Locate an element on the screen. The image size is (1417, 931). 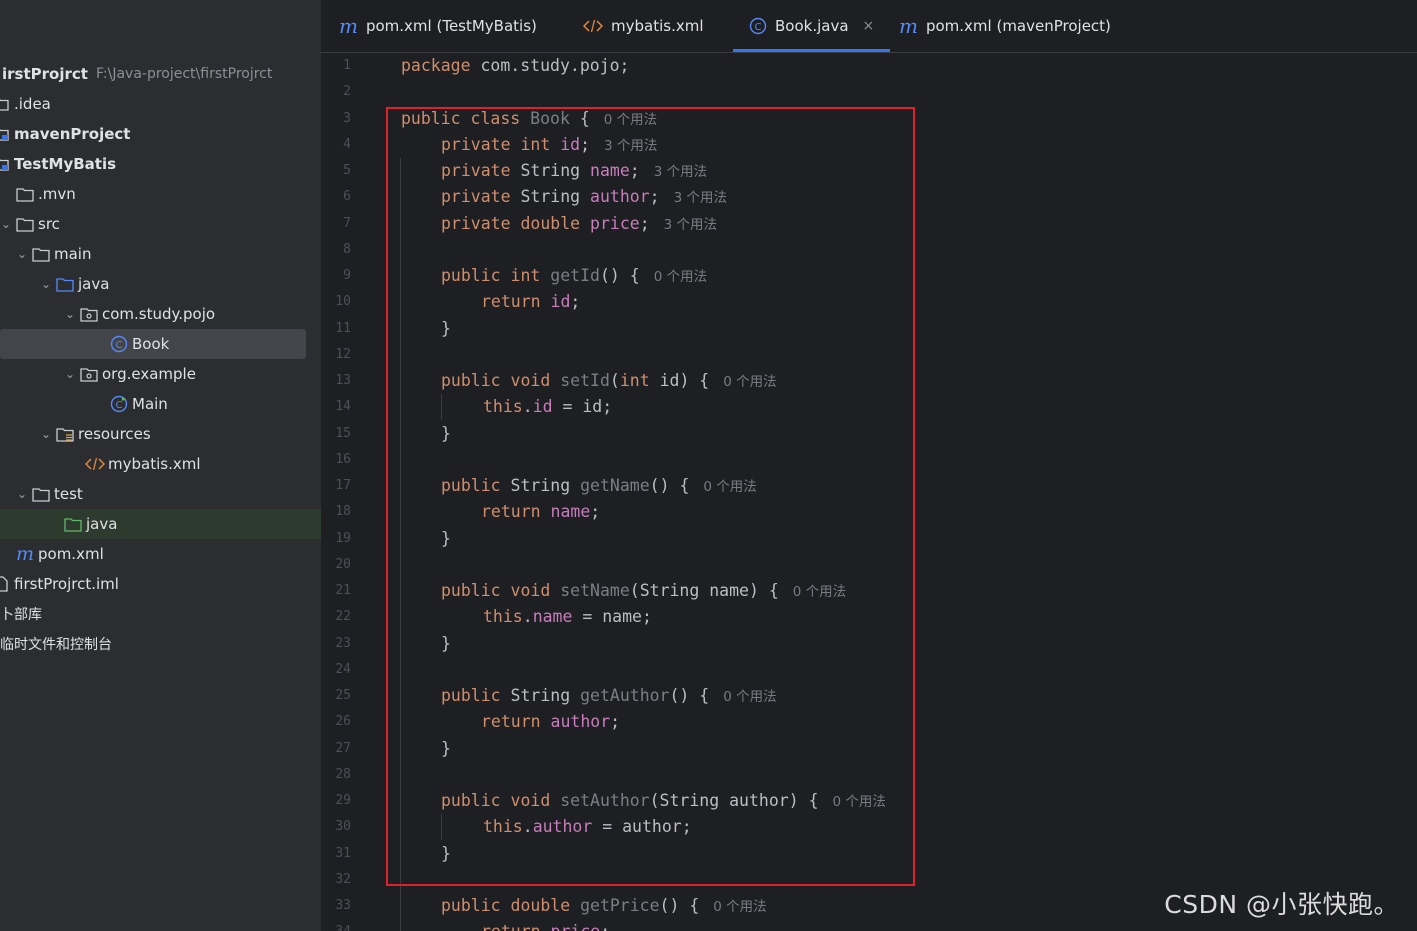
tree-item-mvn: .mvn is located at coordinates (167, 194).